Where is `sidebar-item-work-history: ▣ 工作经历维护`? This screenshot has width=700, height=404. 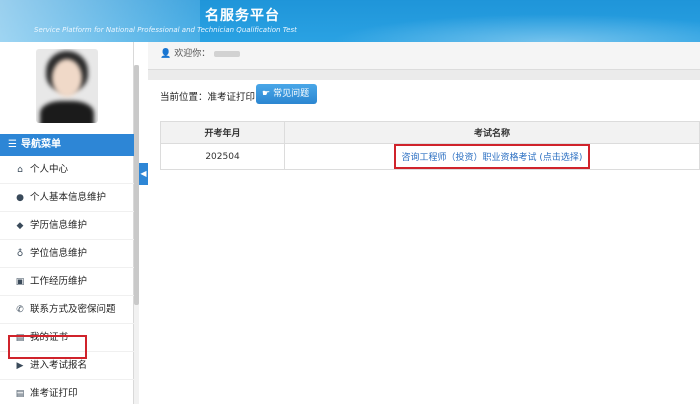
sidebar-item-work-history: ▣ 工作经历维护 is located at coordinates (67, 282).